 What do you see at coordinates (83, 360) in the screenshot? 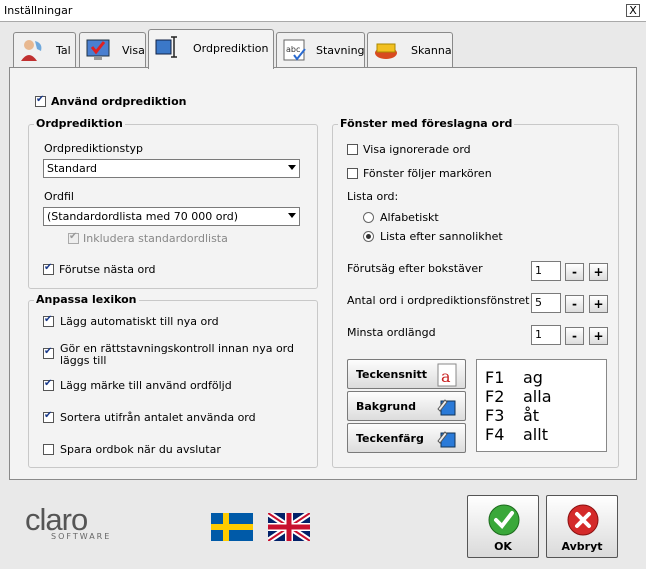
I see `spellcheck-new-words-label-2: läggs till` at bounding box center [83, 360].